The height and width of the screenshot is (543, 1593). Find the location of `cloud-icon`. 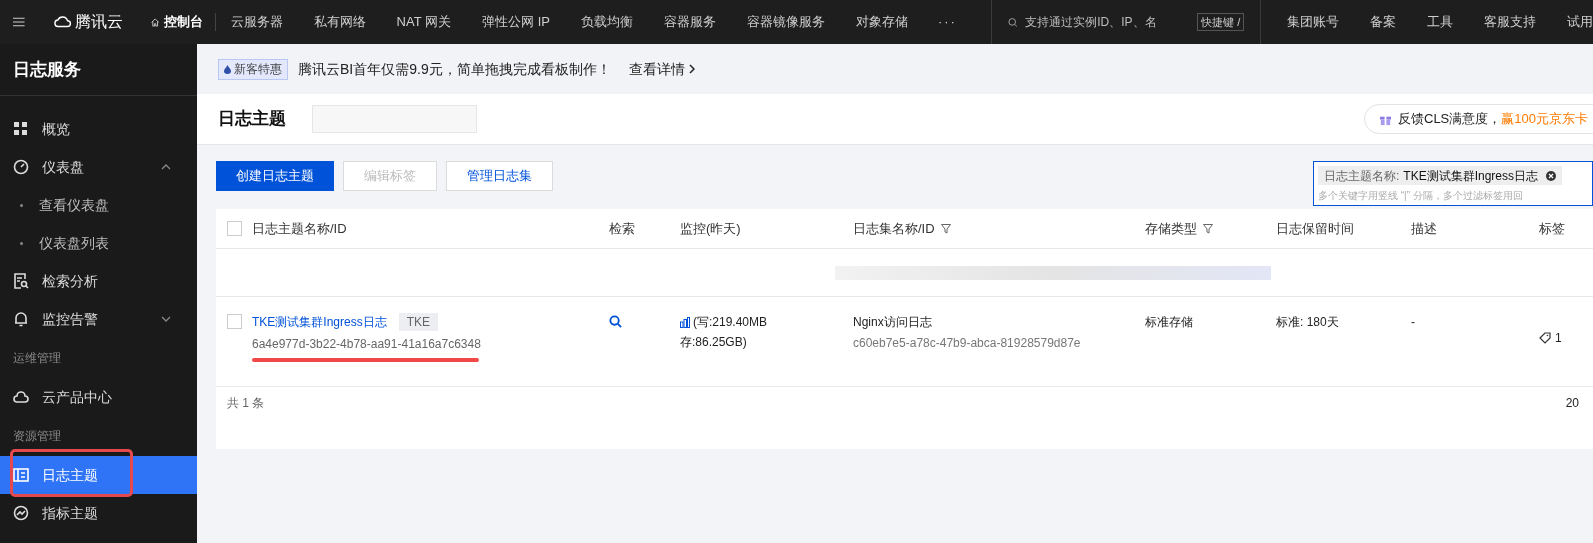

cloud-icon is located at coordinates (21, 397).